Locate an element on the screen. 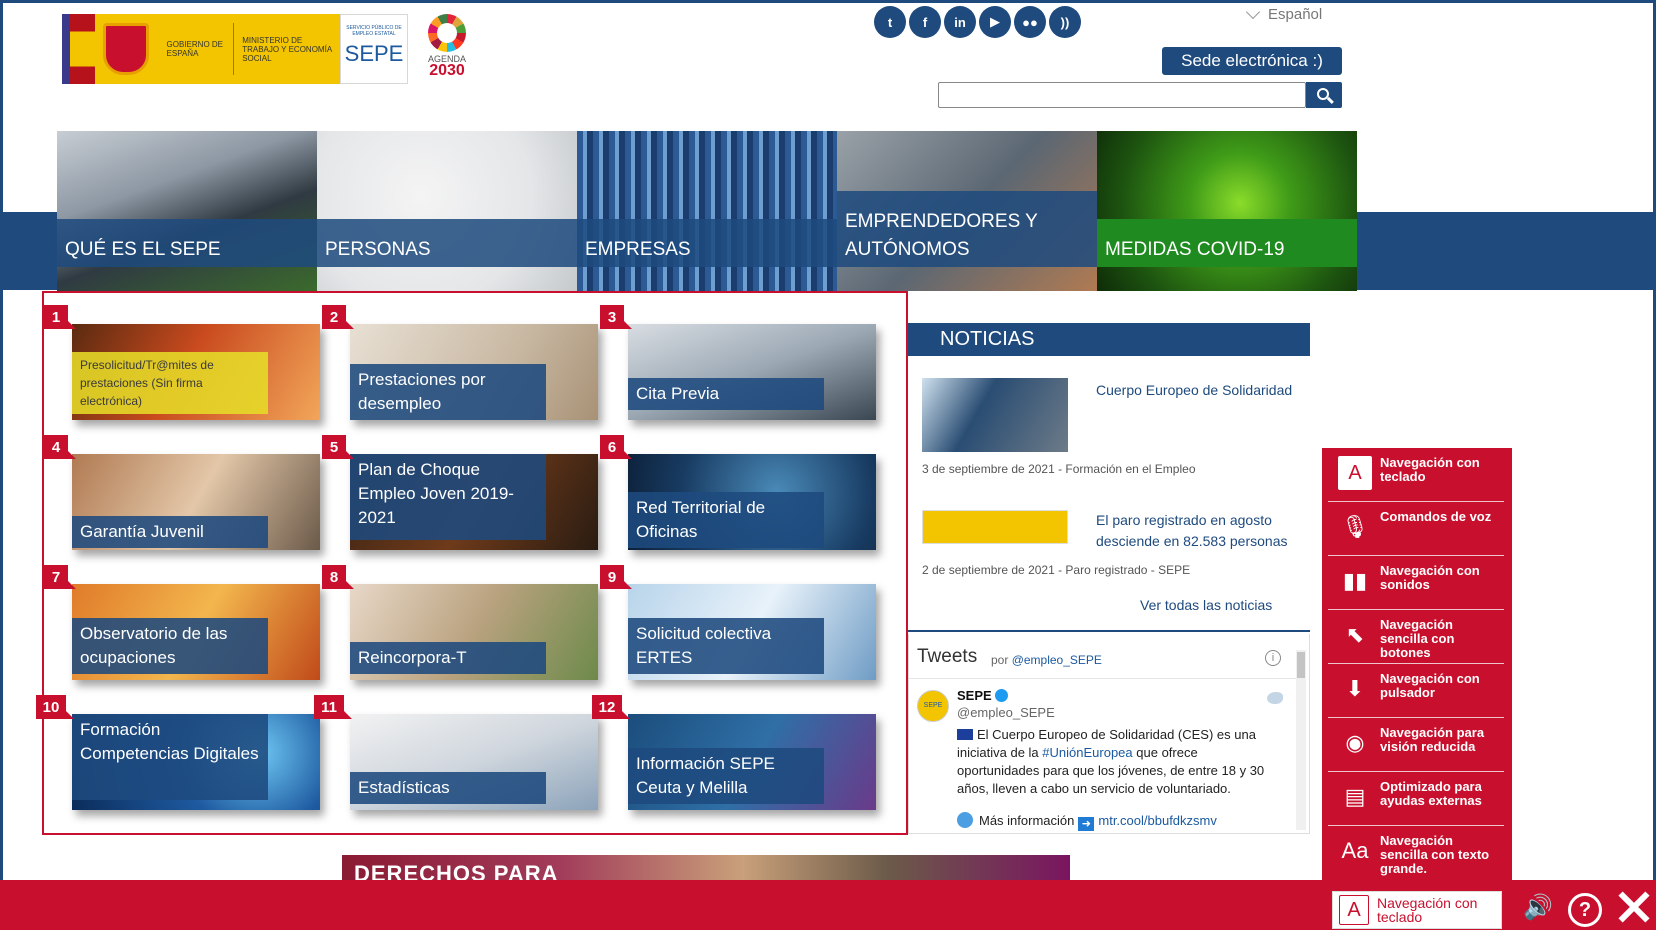 The width and height of the screenshot is (1656, 930). service-tile-prestaciones: Prestaciones por desempleo is located at coordinates (474, 372).